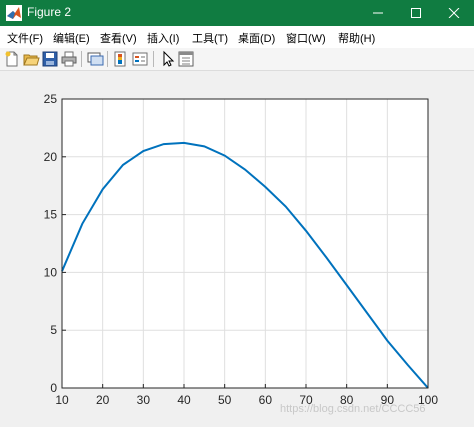 The image size is (474, 427). I want to click on y-tick-label: 0, so click(53, 388).